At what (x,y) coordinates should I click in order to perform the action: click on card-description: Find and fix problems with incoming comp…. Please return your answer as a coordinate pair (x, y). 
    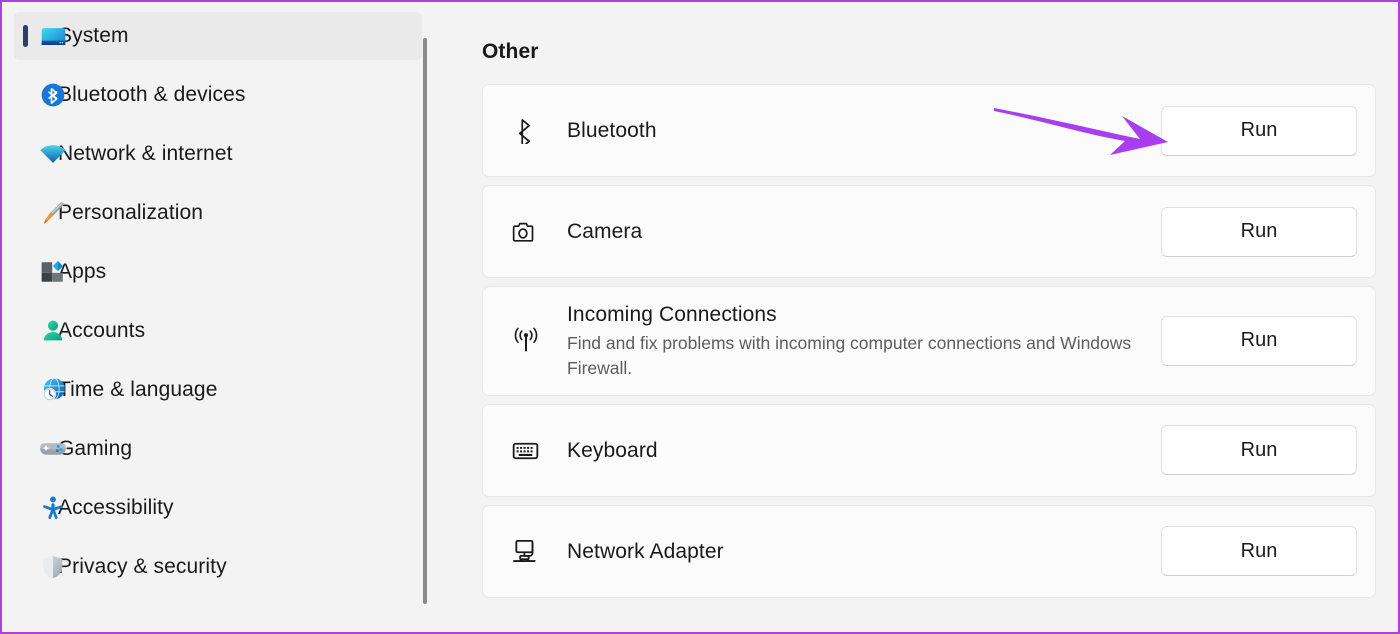
    Looking at the image, I should click on (849, 356).